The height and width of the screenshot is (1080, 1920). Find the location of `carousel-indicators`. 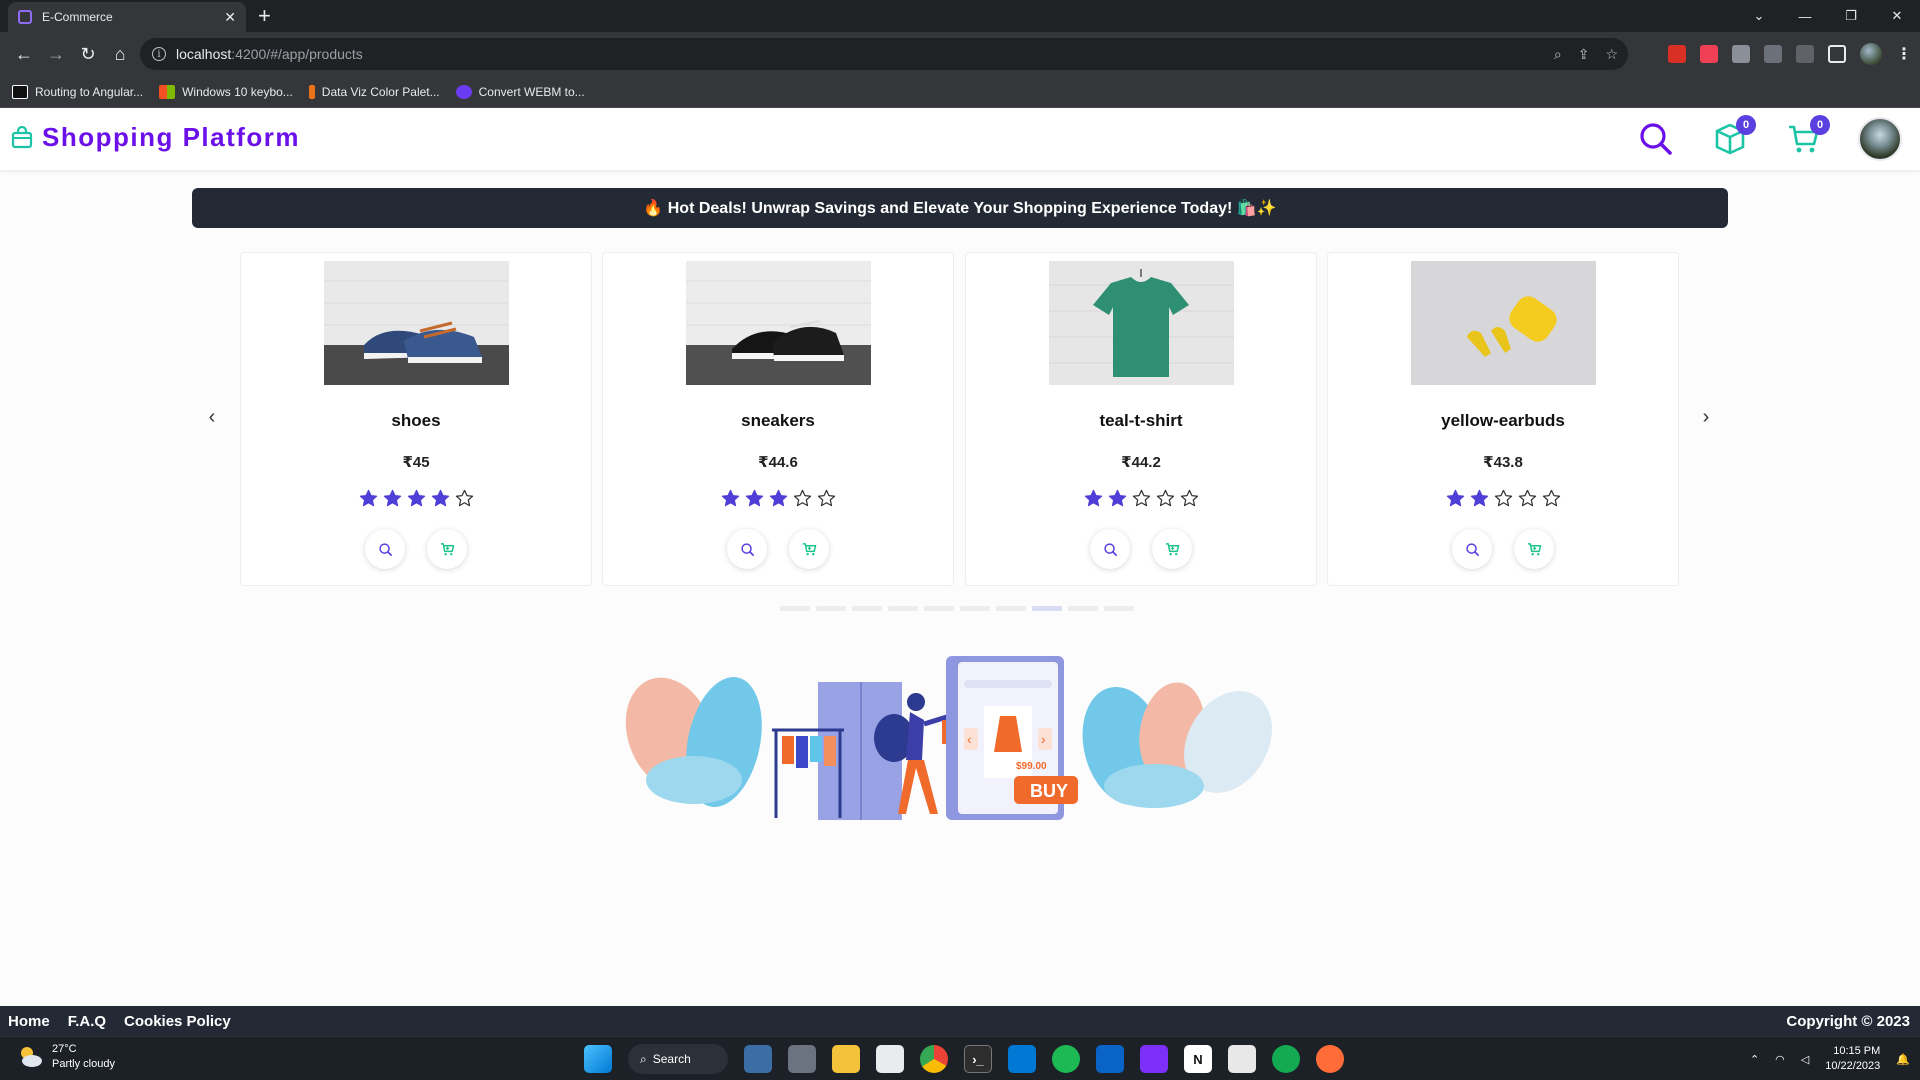

carousel-indicators is located at coordinates (957, 608).